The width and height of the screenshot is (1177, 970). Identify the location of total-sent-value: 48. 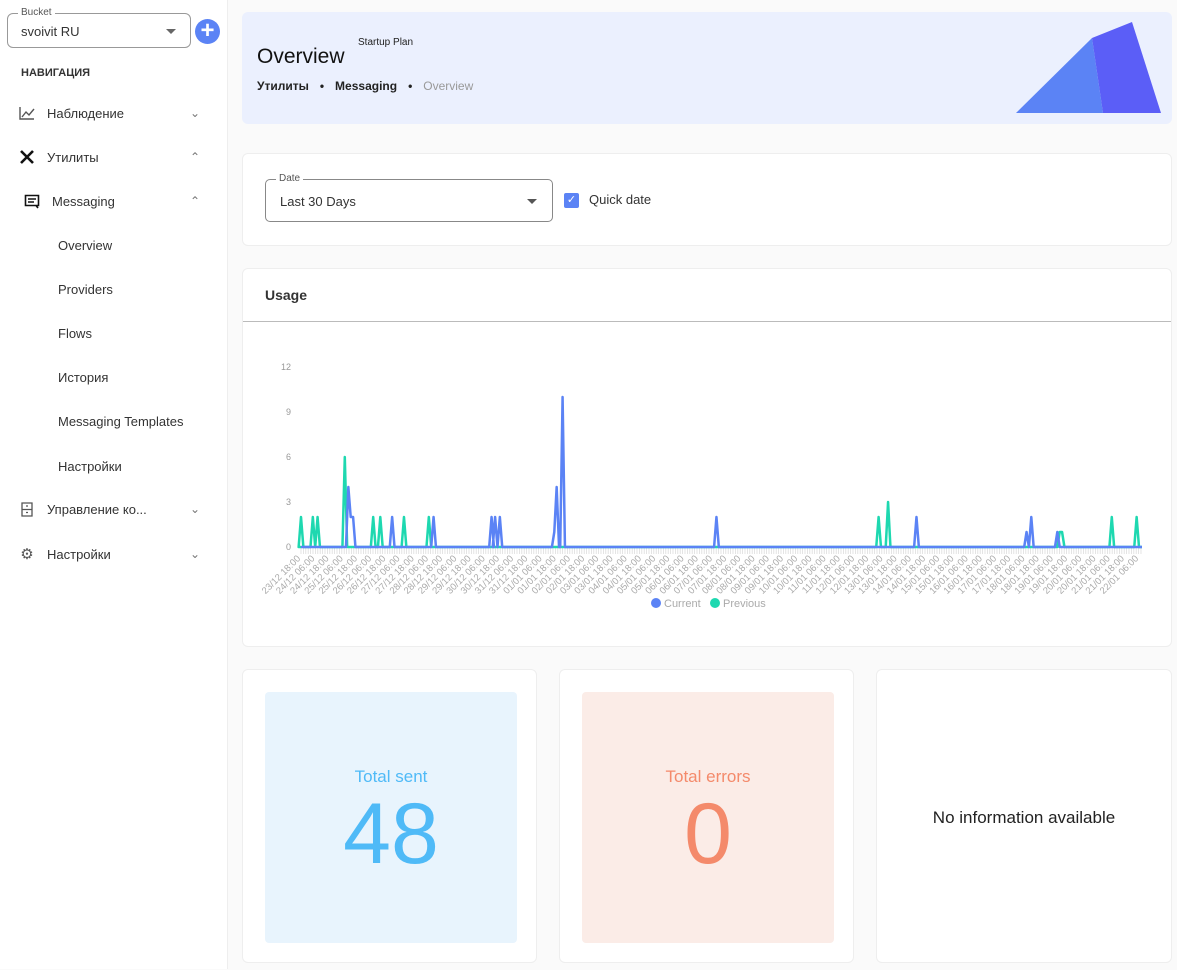
(391, 834).